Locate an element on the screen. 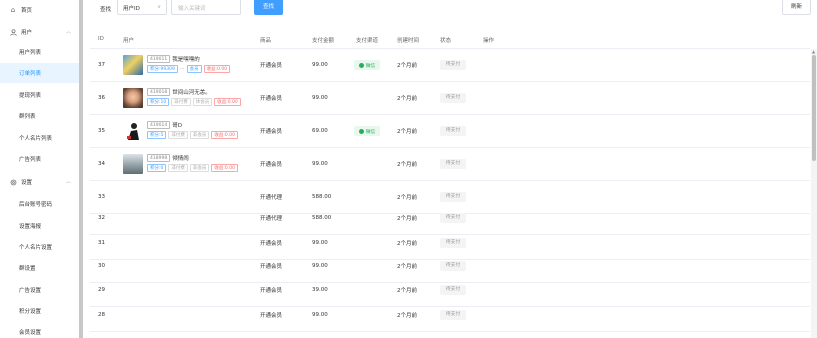  avatar is located at coordinates (133, 98).